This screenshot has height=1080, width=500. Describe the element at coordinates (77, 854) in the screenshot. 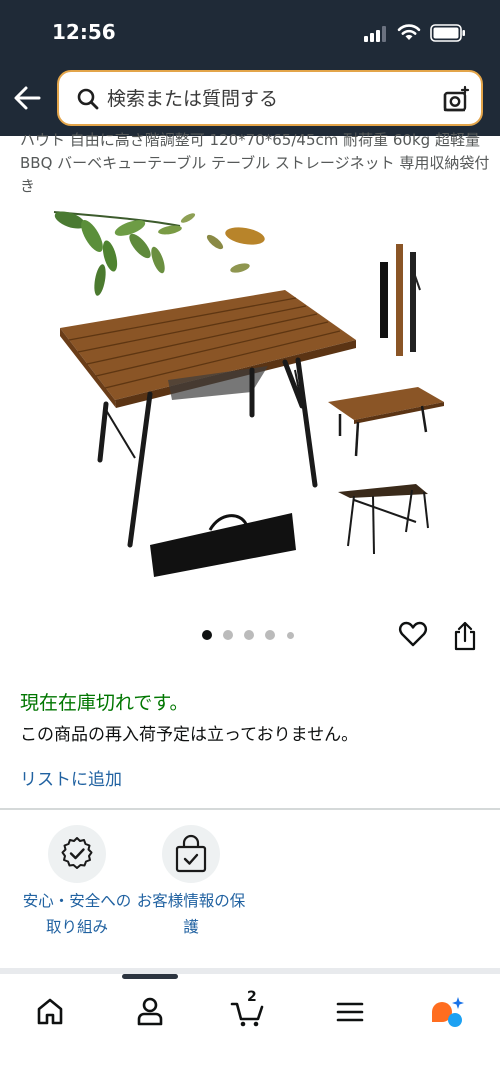

I see `shield-check-icon` at that location.